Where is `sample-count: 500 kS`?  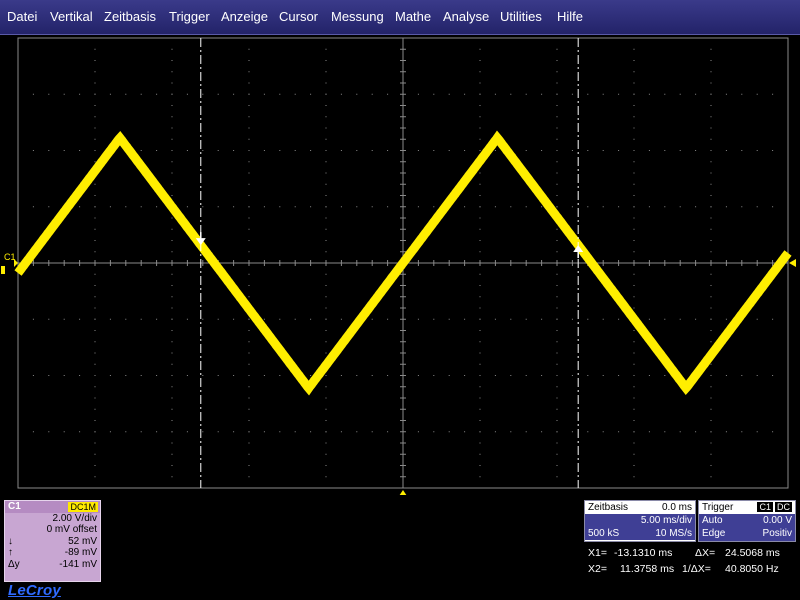
sample-count: 500 kS is located at coordinates (604, 533).